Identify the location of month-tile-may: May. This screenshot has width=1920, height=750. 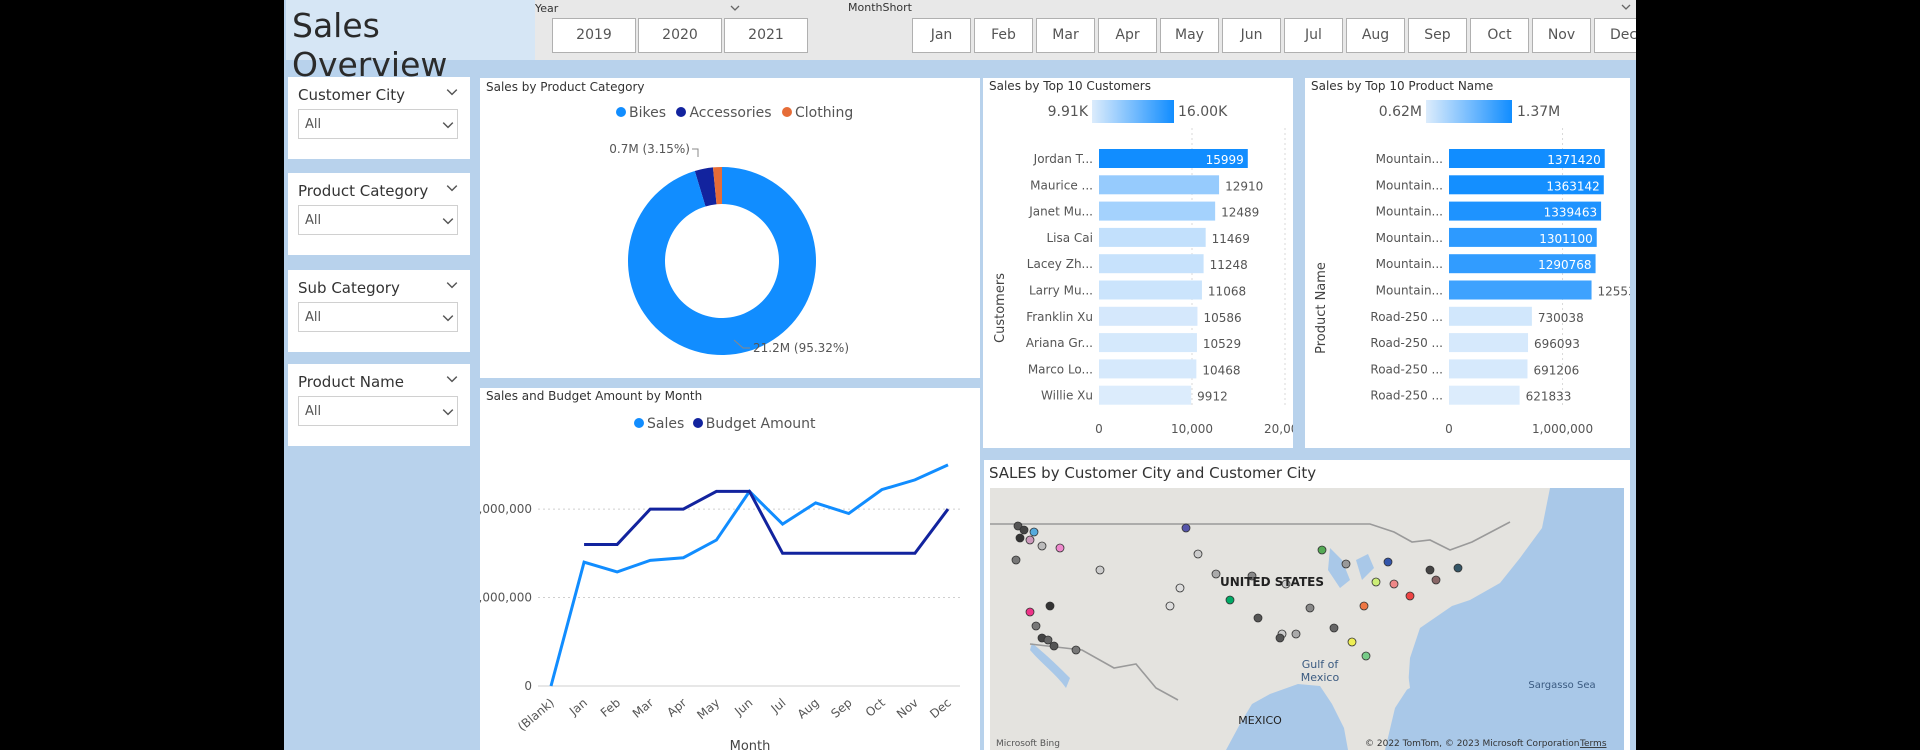
(1189, 35).